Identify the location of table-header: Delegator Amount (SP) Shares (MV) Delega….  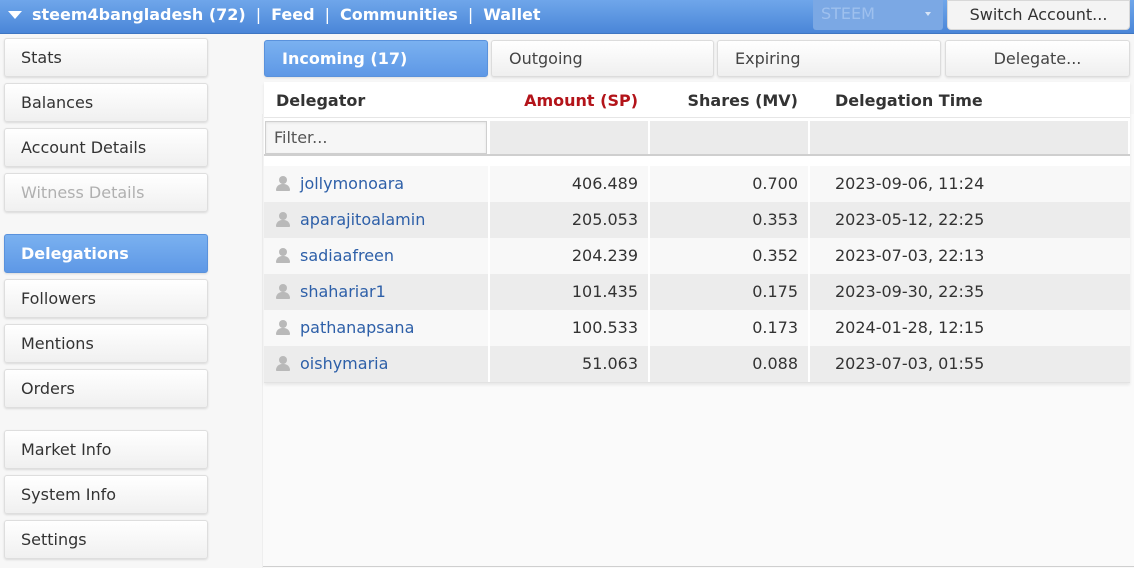
(697, 100).